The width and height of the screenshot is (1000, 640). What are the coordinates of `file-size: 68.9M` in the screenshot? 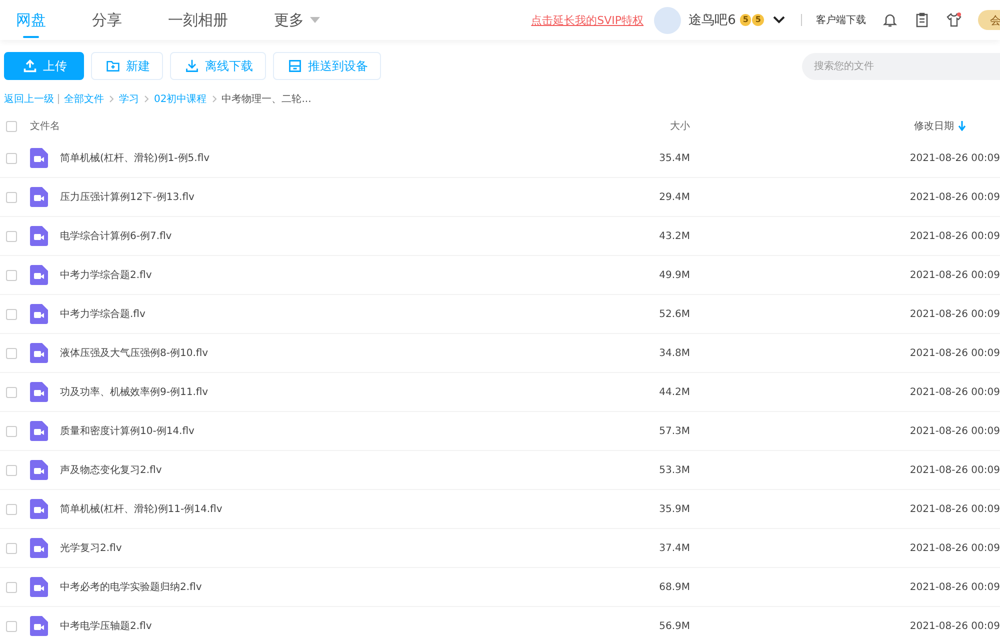 It's located at (674, 587).